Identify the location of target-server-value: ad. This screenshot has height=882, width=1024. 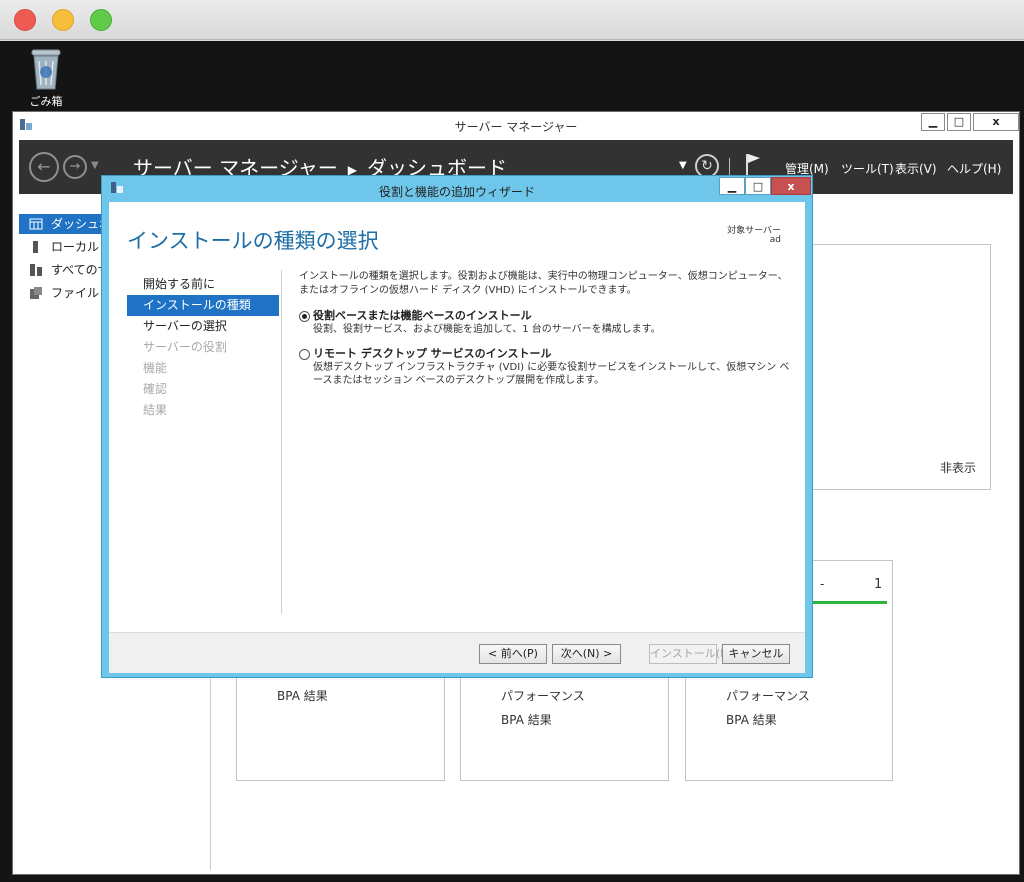
(775, 240).